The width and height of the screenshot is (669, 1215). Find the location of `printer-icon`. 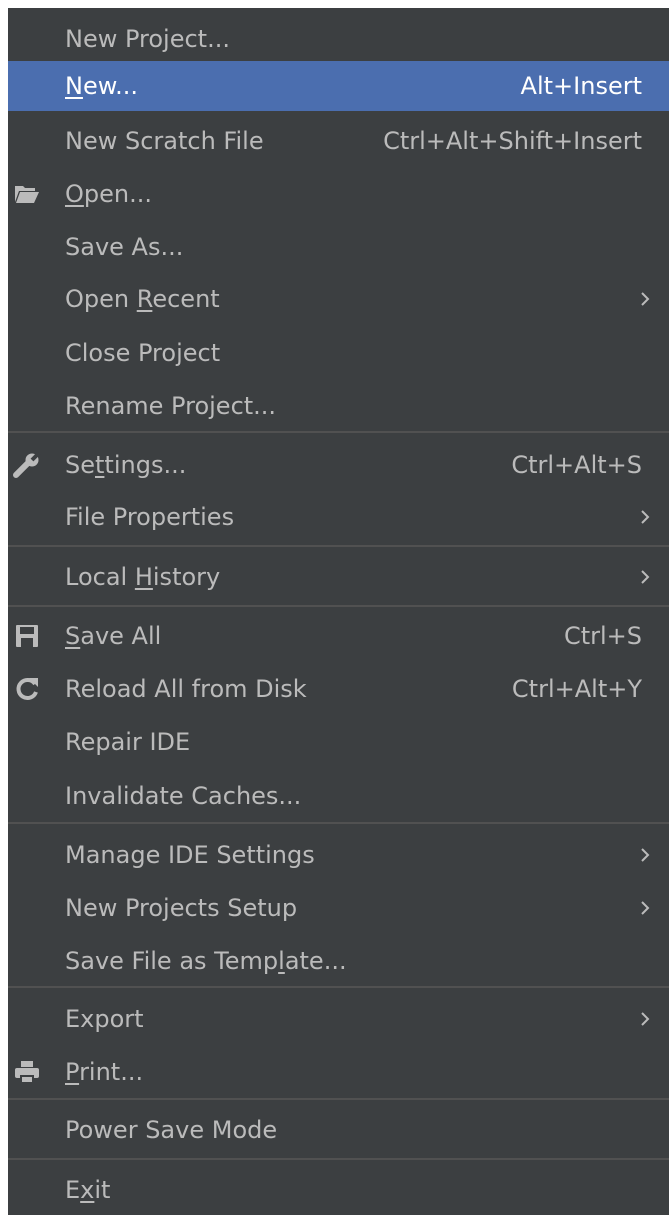

printer-icon is located at coordinates (27, 1072).